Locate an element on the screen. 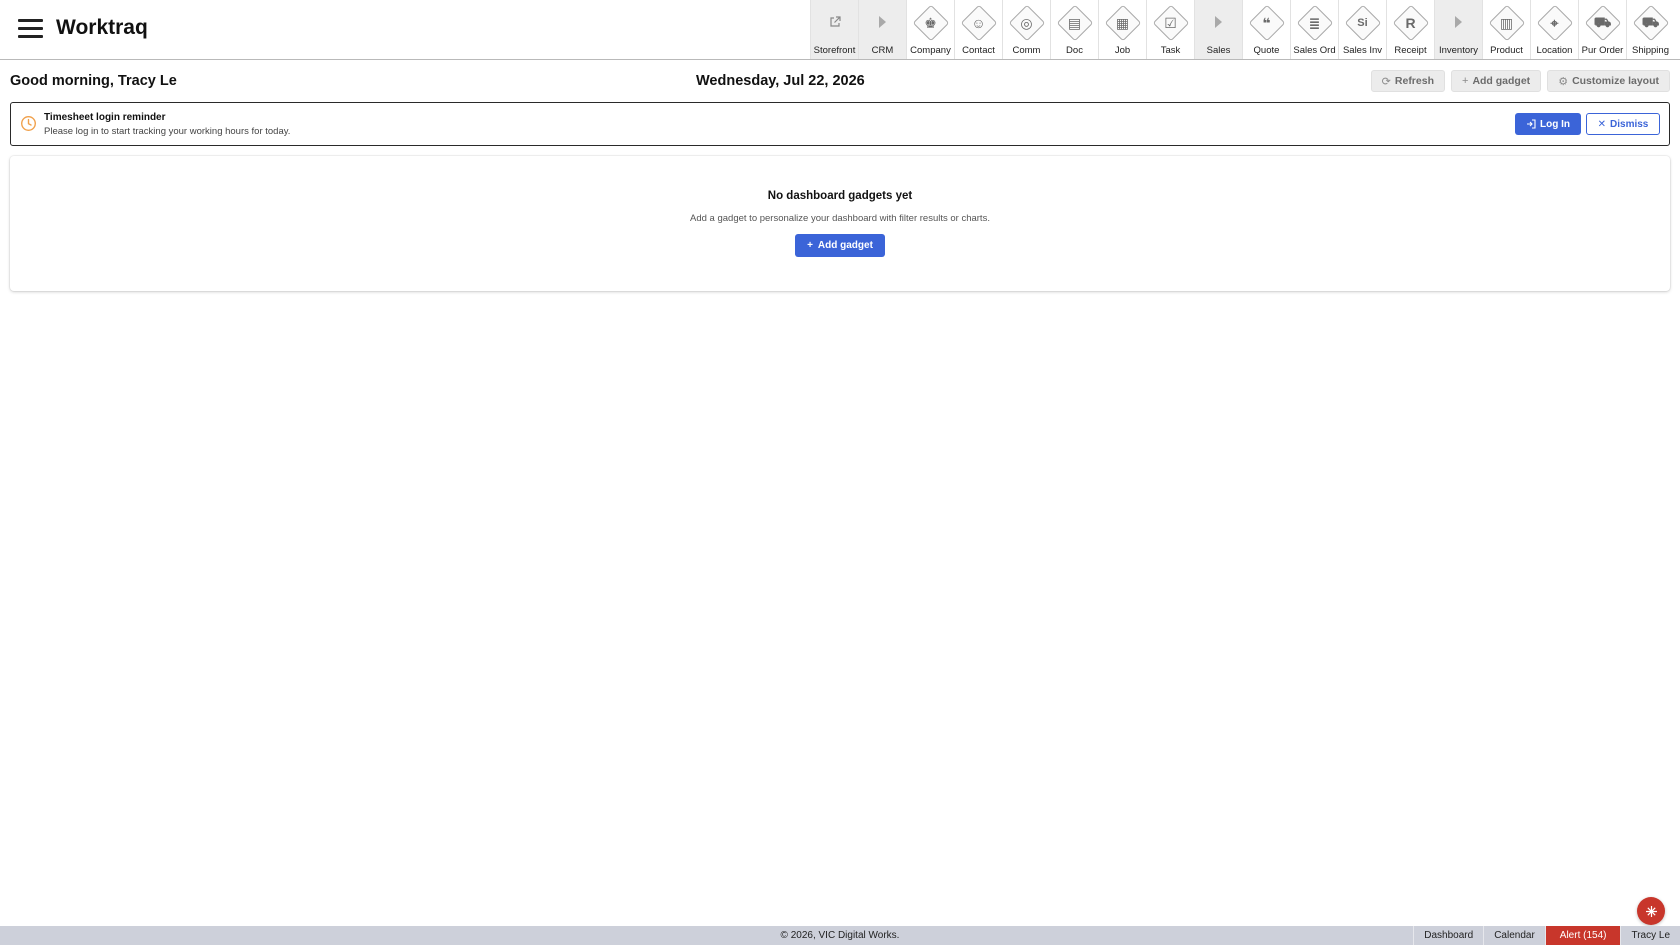 The image size is (1680, 945). nav-receipt: R Receipt is located at coordinates (1410, 29).